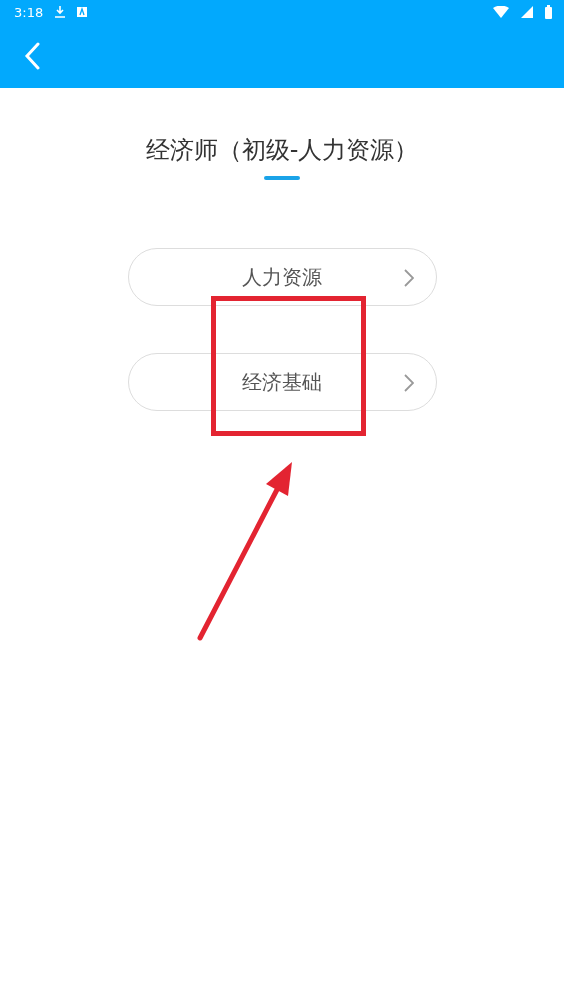 This screenshot has height=1004, width=564. What do you see at coordinates (282, 178) in the screenshot?
I see `title-underline` at bounding box center [282, 178].